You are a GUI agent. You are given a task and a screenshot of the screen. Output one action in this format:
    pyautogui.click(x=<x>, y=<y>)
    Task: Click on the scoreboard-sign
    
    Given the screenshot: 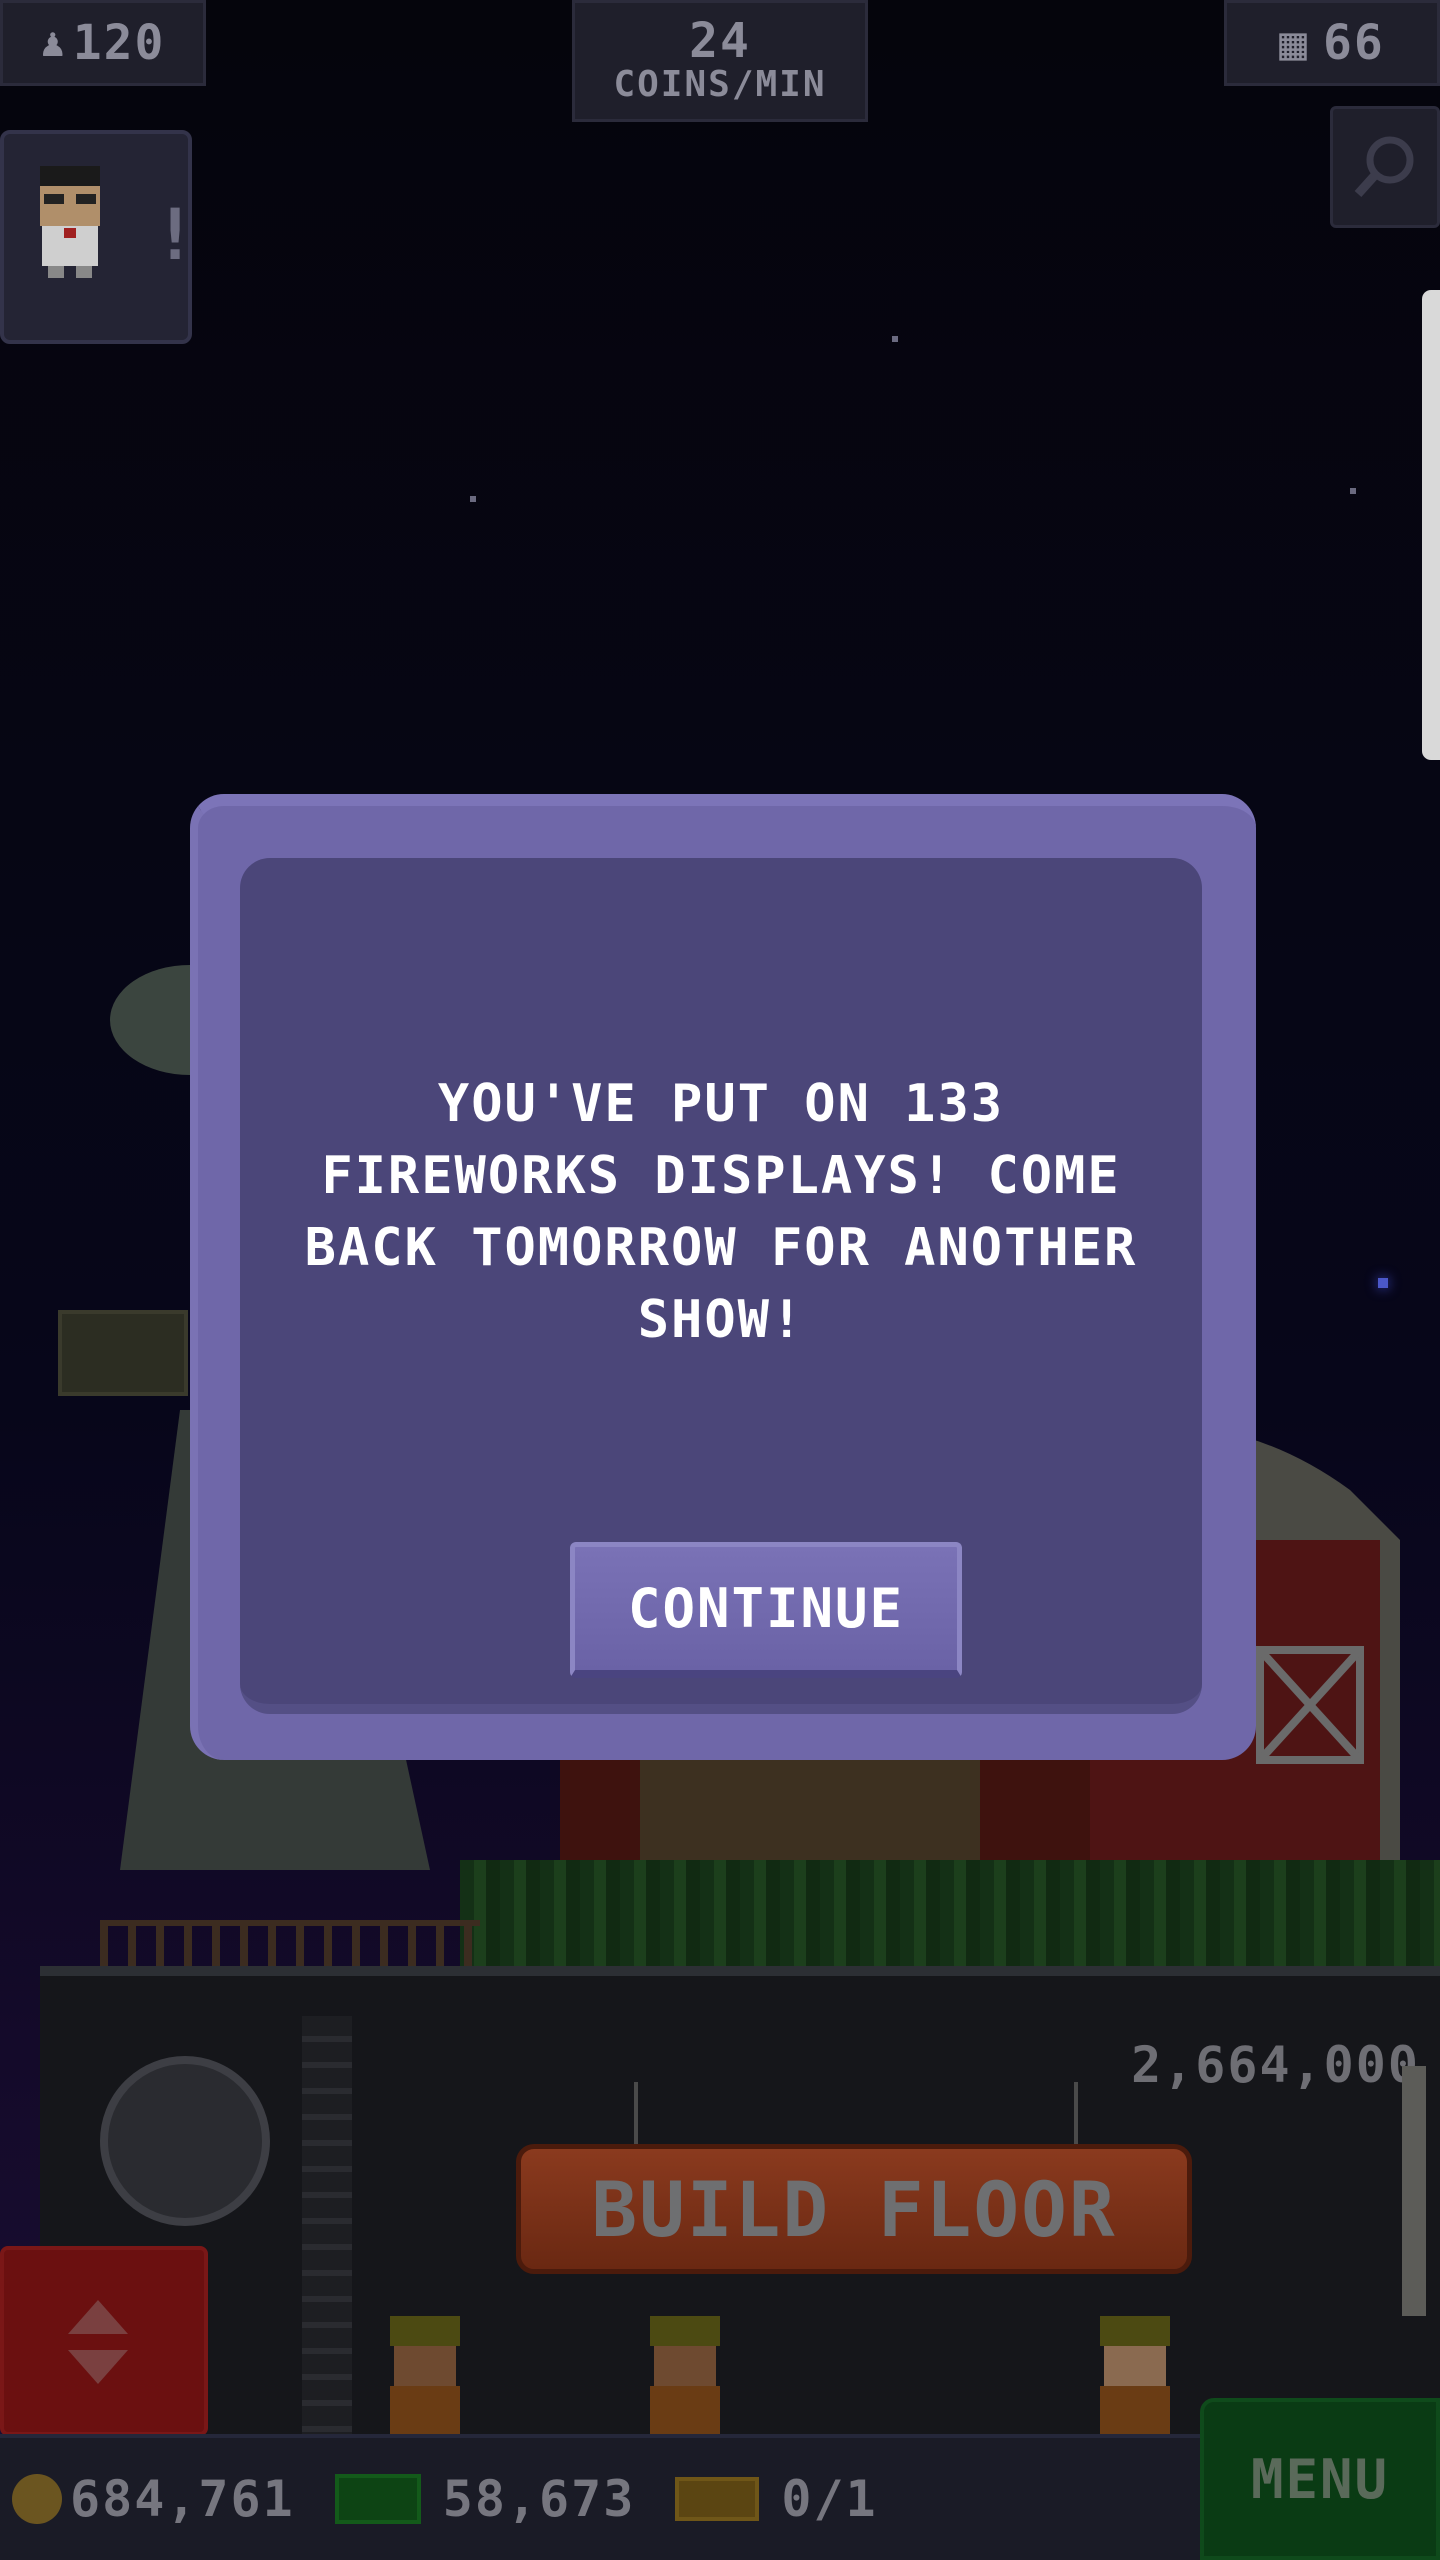 What is the action you would take?
    pyautogui.click(x=123, y=1353)
    